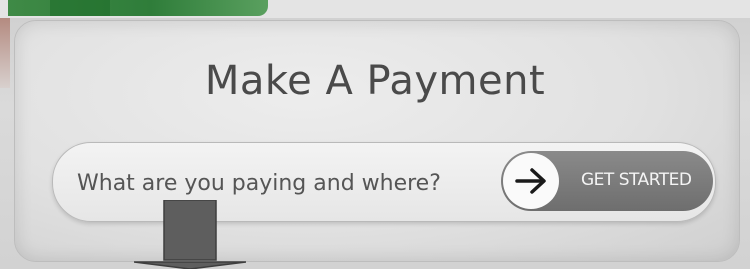 The width and height of the screenshot is (750, 269). I want to click on top-nav-tab, so click(138, 8).